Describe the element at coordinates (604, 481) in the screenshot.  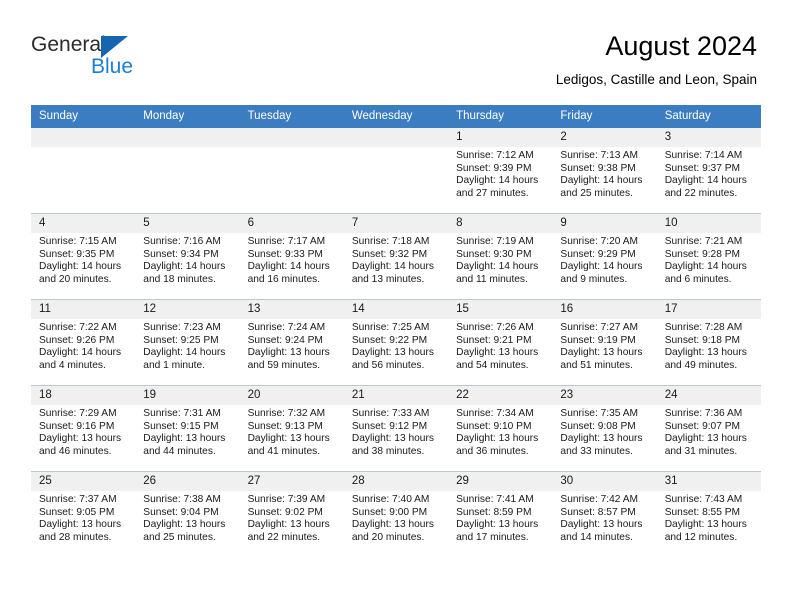
I see `day-number: 30` at that location.